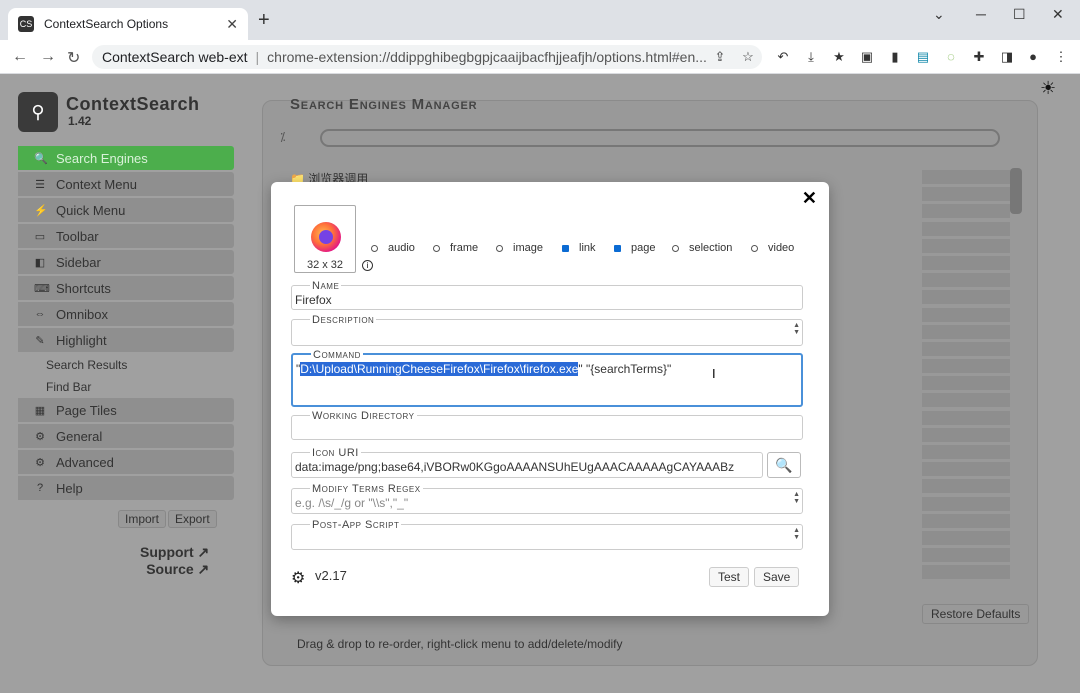 This screenshot has height=693, width=1080. Describe the element at coordinates (126, 365) in the screenshot. I see `sidebar-subitem-search-results: Search Results` at that location.